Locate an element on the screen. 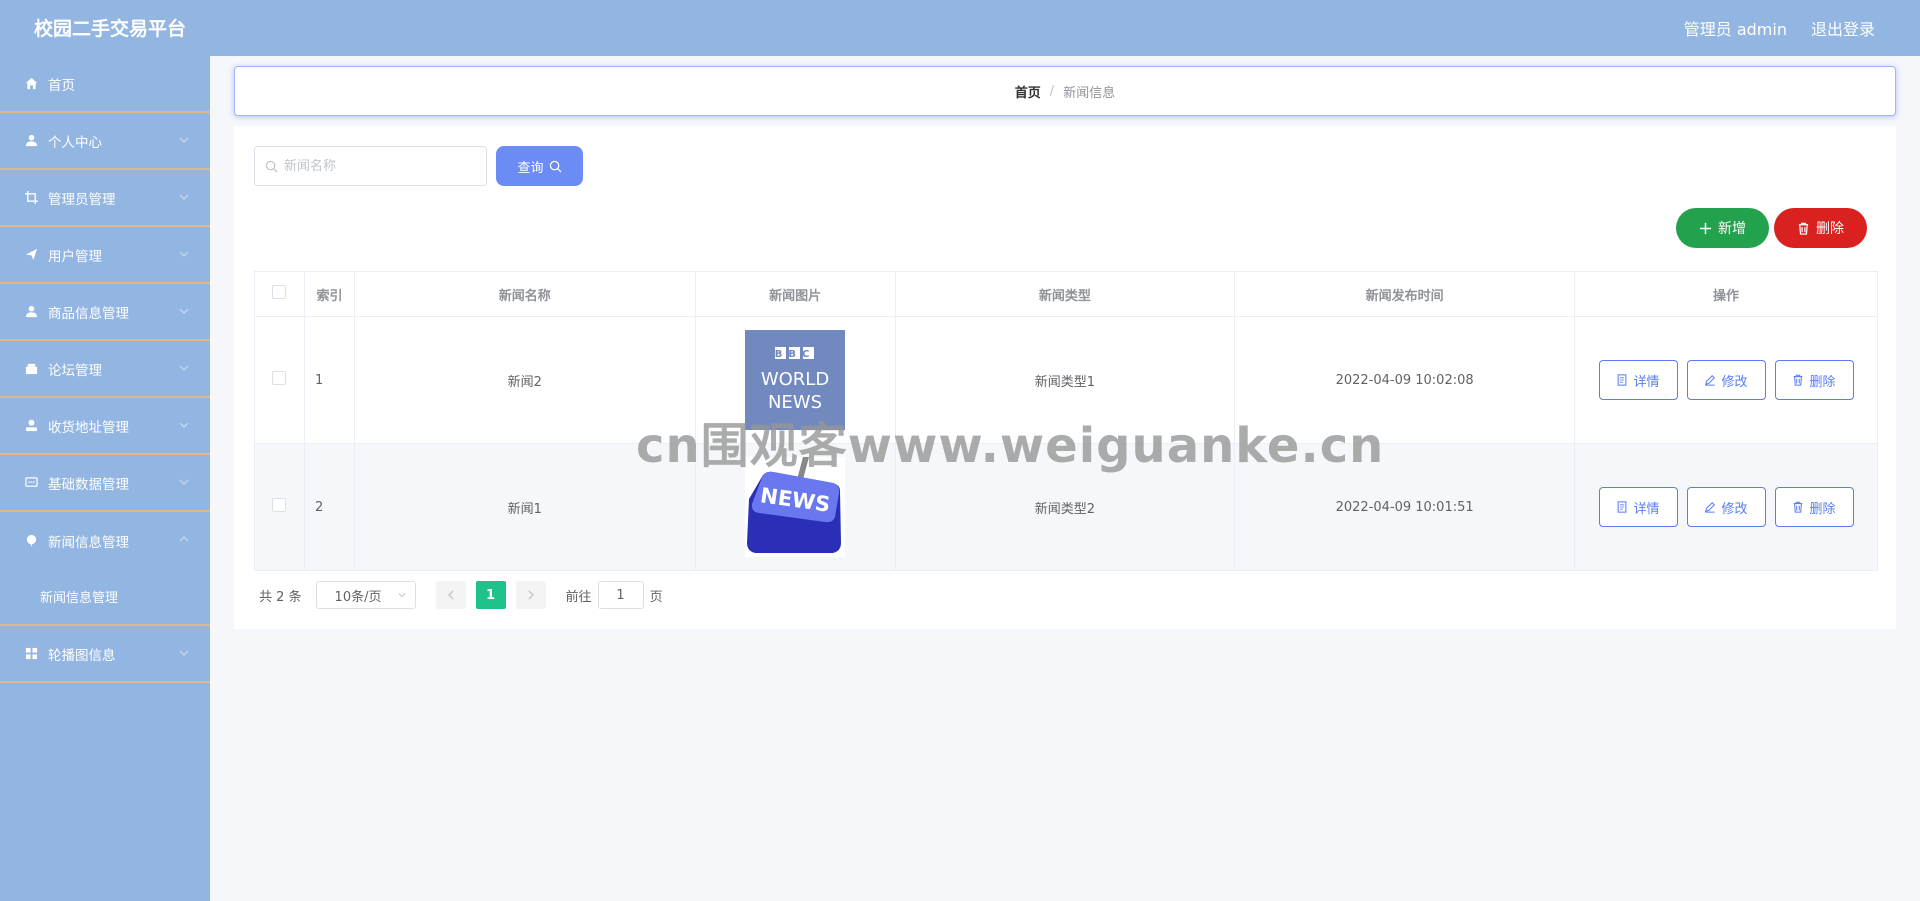 The height and width of the screenshot is (901, 1920). sidebar-item-carousel: 轮播图信息 is located at coordinates (105, 654).